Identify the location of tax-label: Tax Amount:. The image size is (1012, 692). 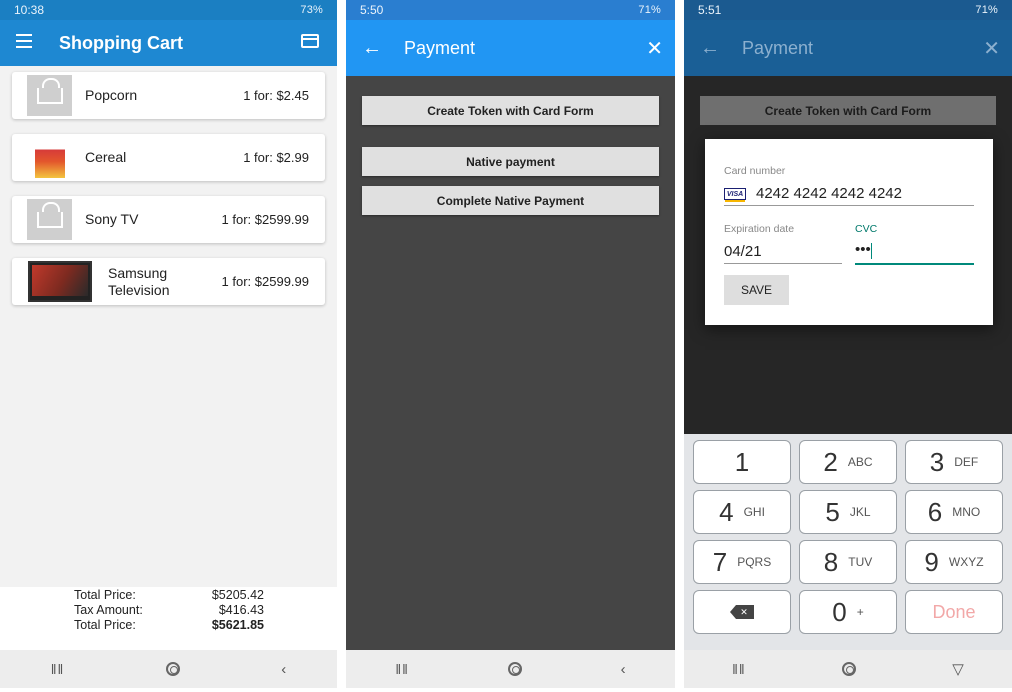
(108, 610).